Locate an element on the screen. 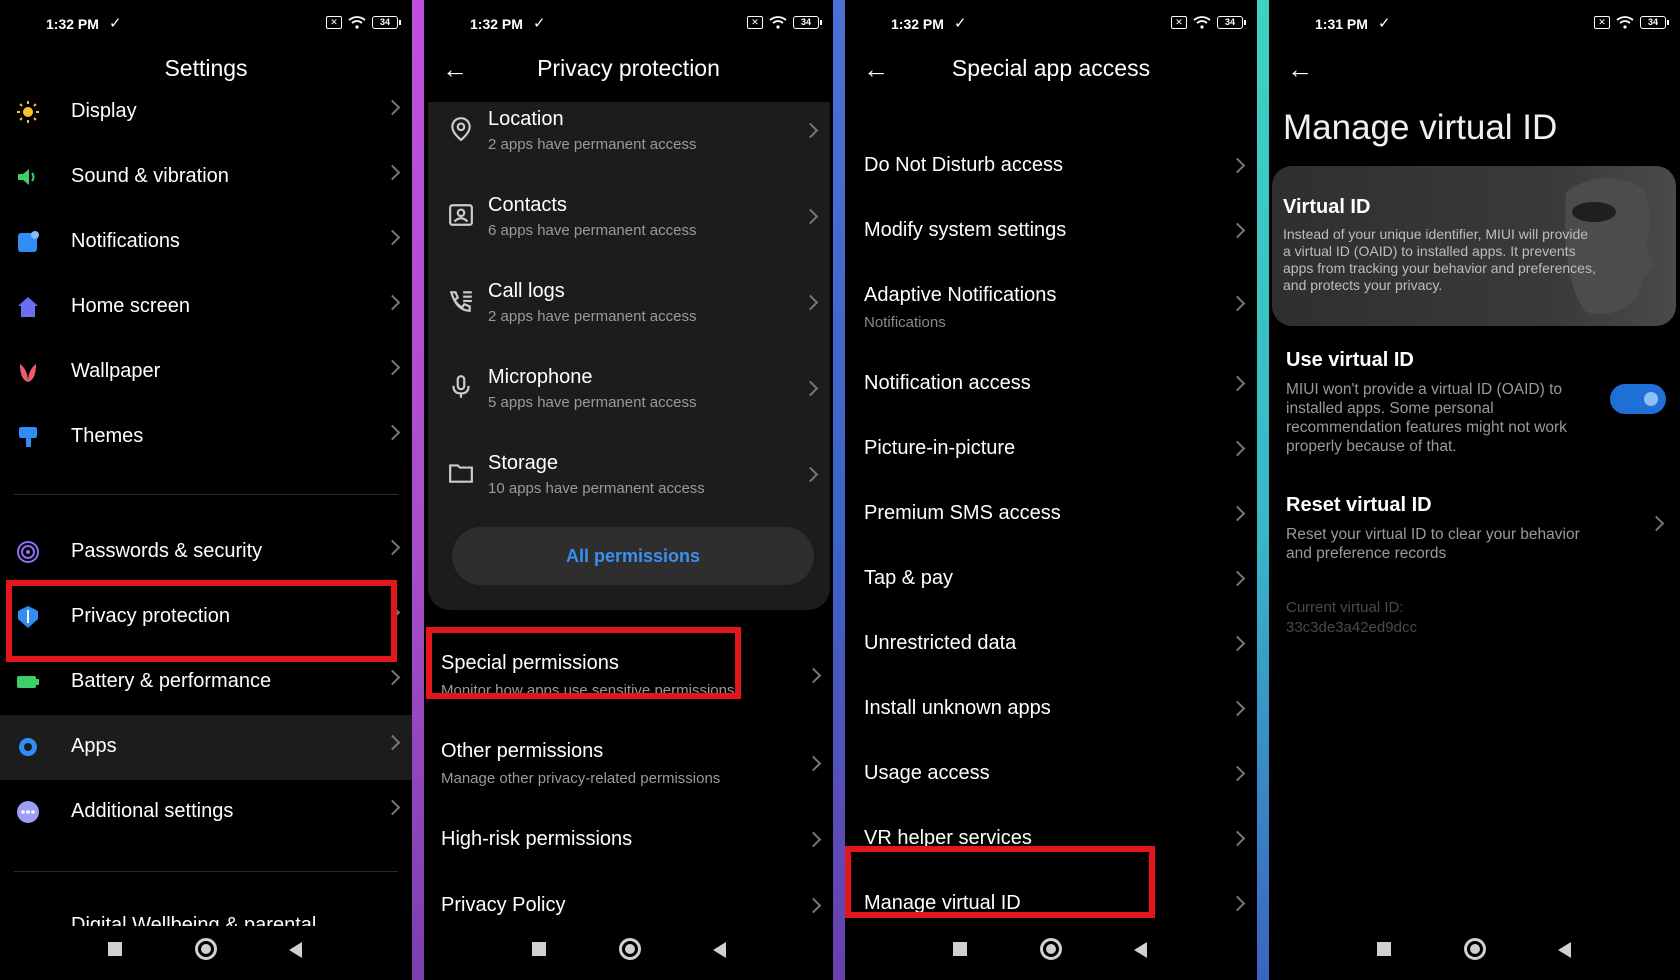 This screenshot has height=980, width=1680. nav-bar is located at coordinates (206, 949).